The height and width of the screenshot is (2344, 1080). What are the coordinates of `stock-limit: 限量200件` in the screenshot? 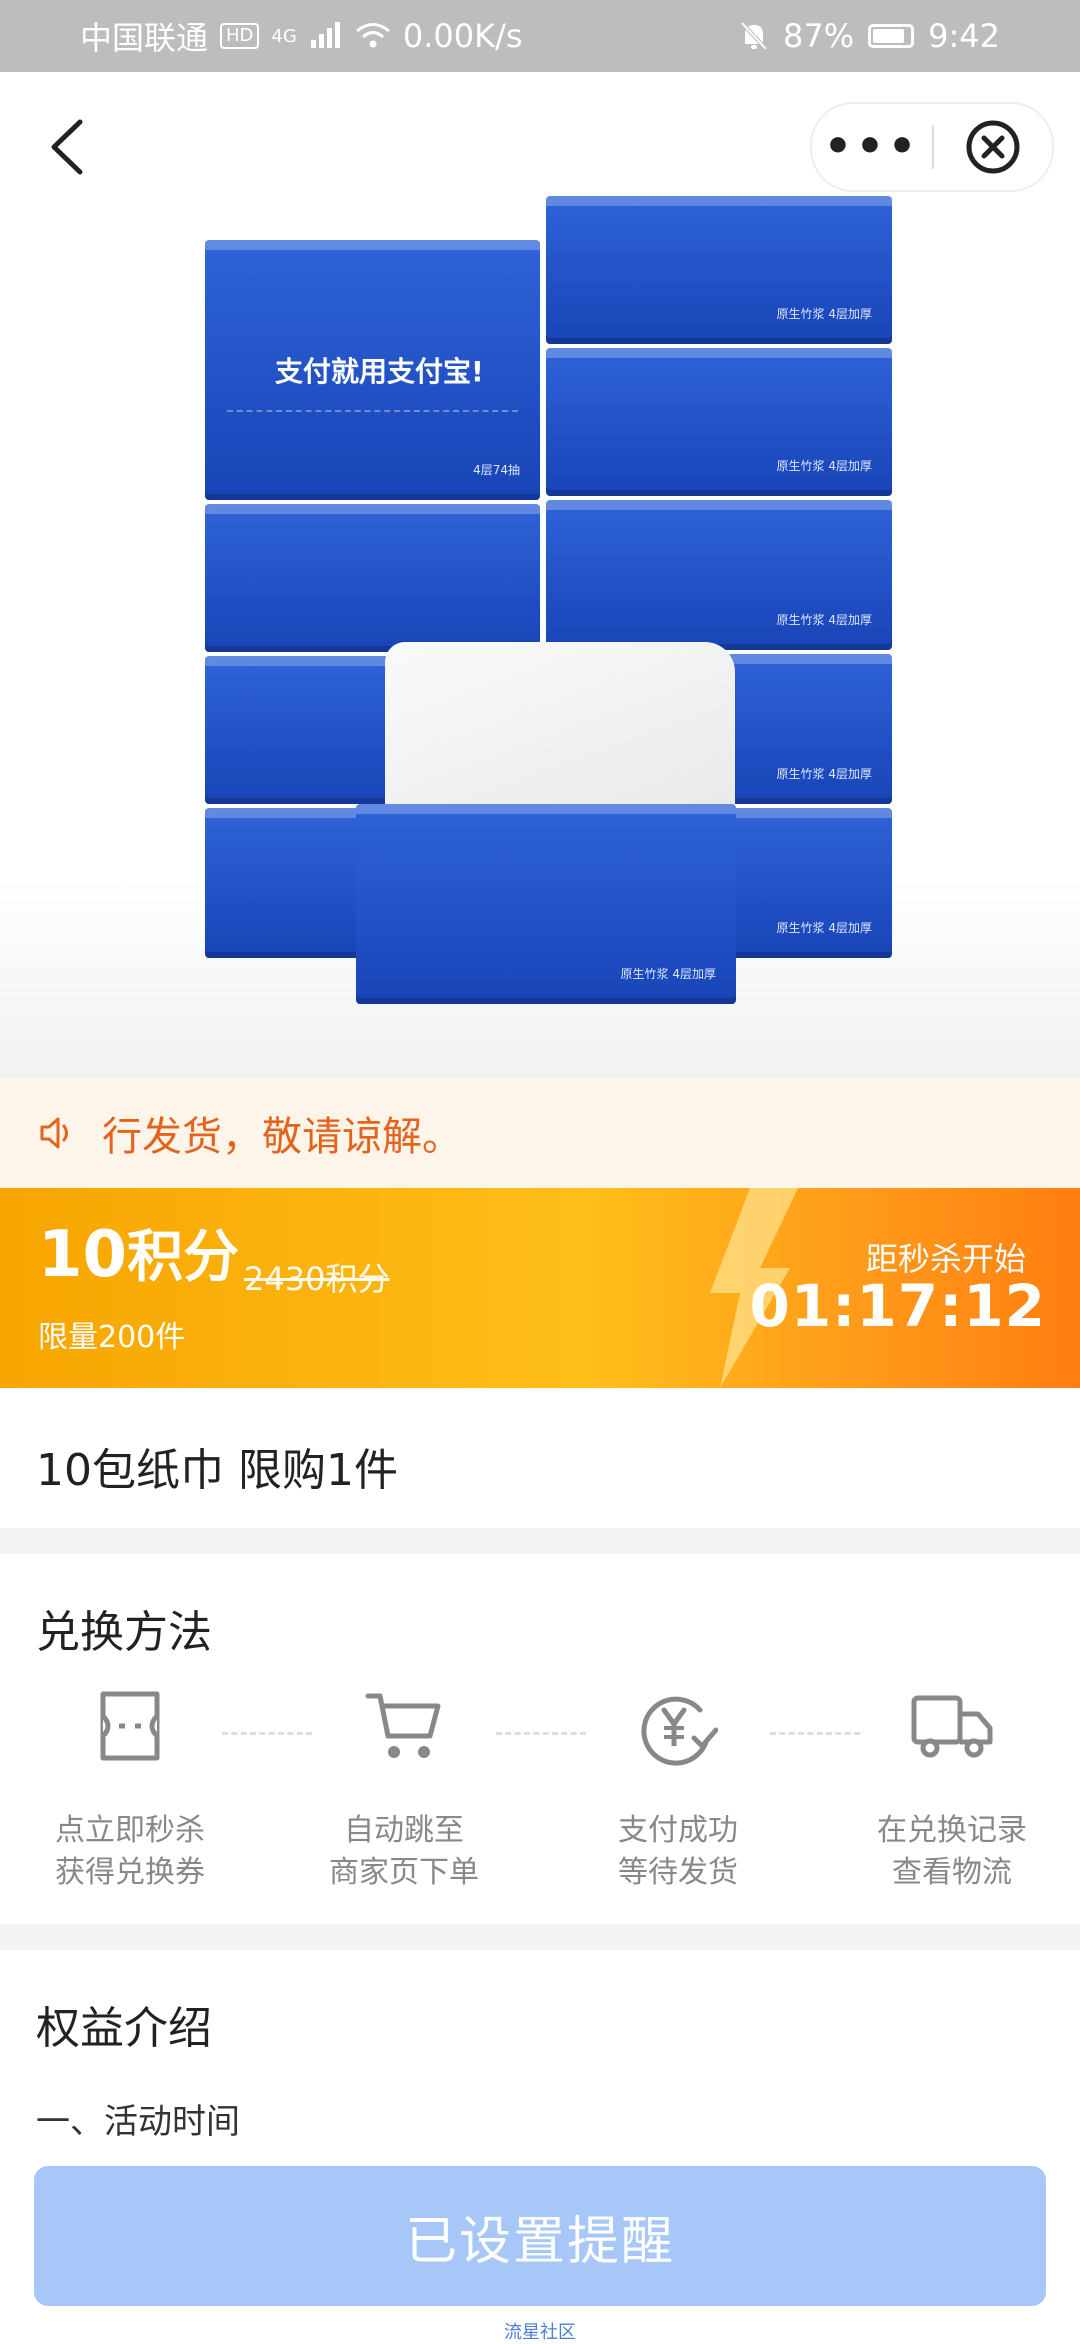 It's located at (112, 1337).